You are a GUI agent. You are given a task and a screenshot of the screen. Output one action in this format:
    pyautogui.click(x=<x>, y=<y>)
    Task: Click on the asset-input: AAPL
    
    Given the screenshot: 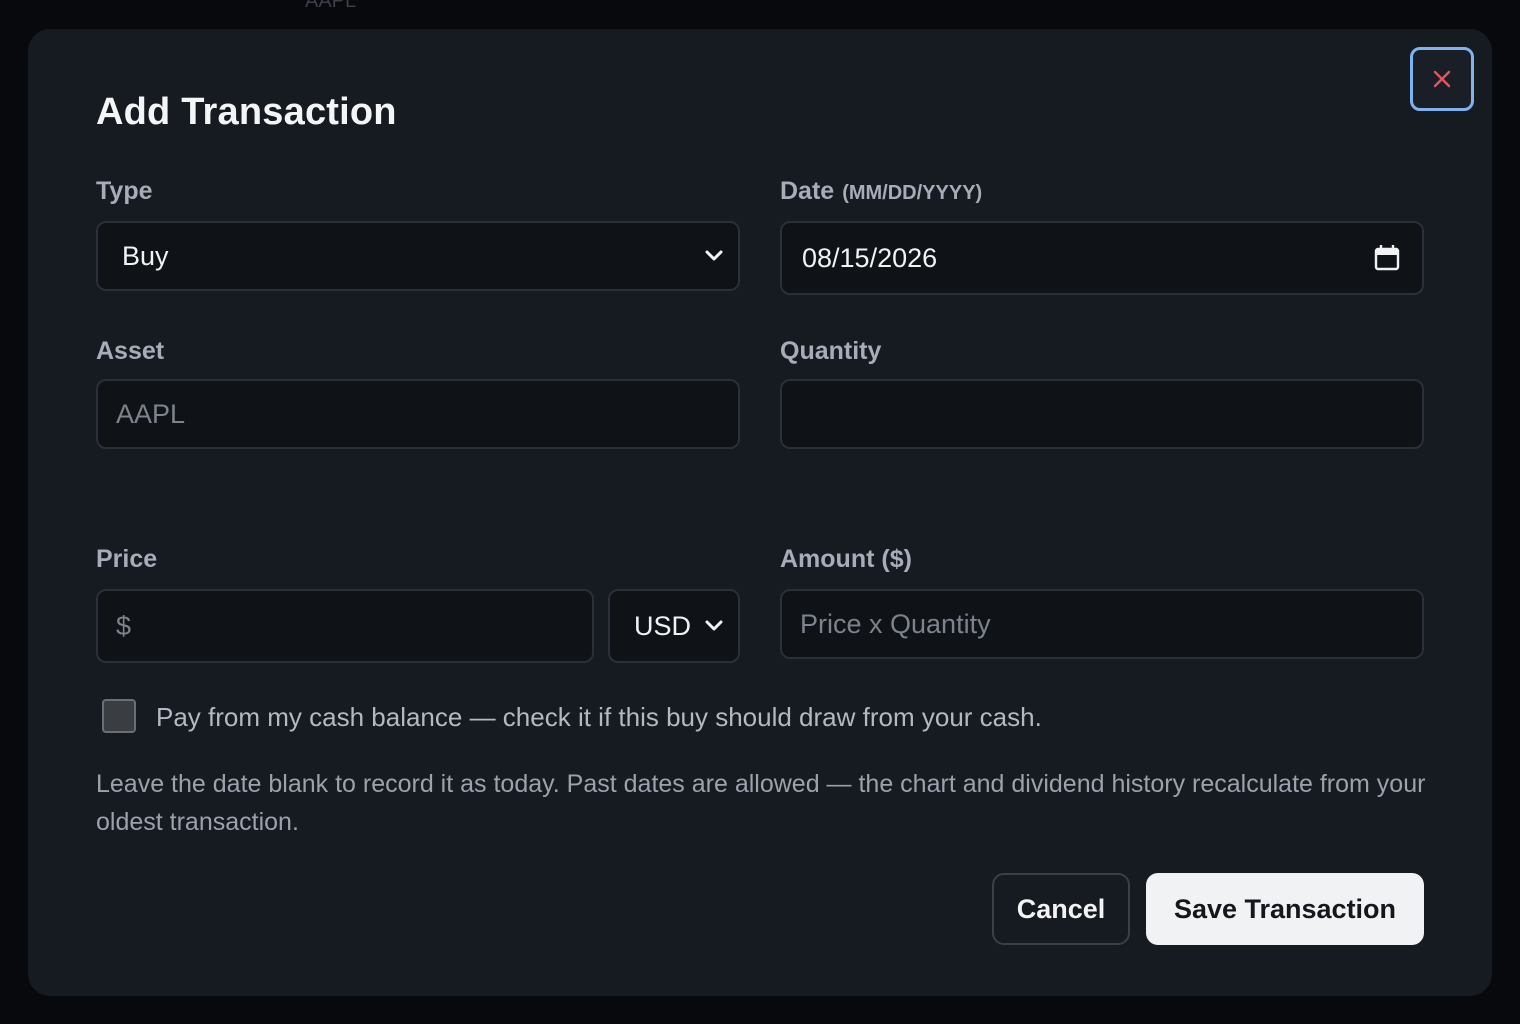 What is the action you would take?
    pyautogui.click(x=418, y=414)
    